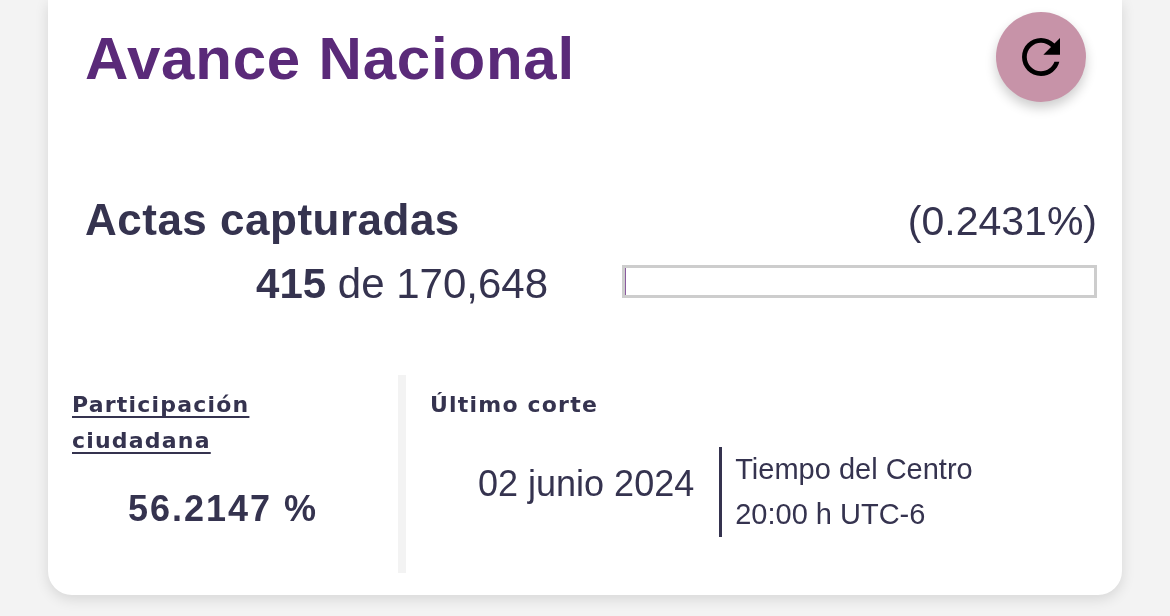 The image size is (1170, 616). I want to click on refresh-button, so click(1041, 57).